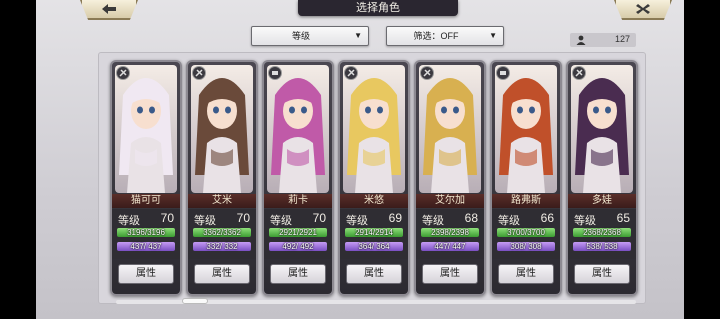 This screenshot has height=319, width=720. I want to click on hp-bar: 2921/2921, so click(298, 232).